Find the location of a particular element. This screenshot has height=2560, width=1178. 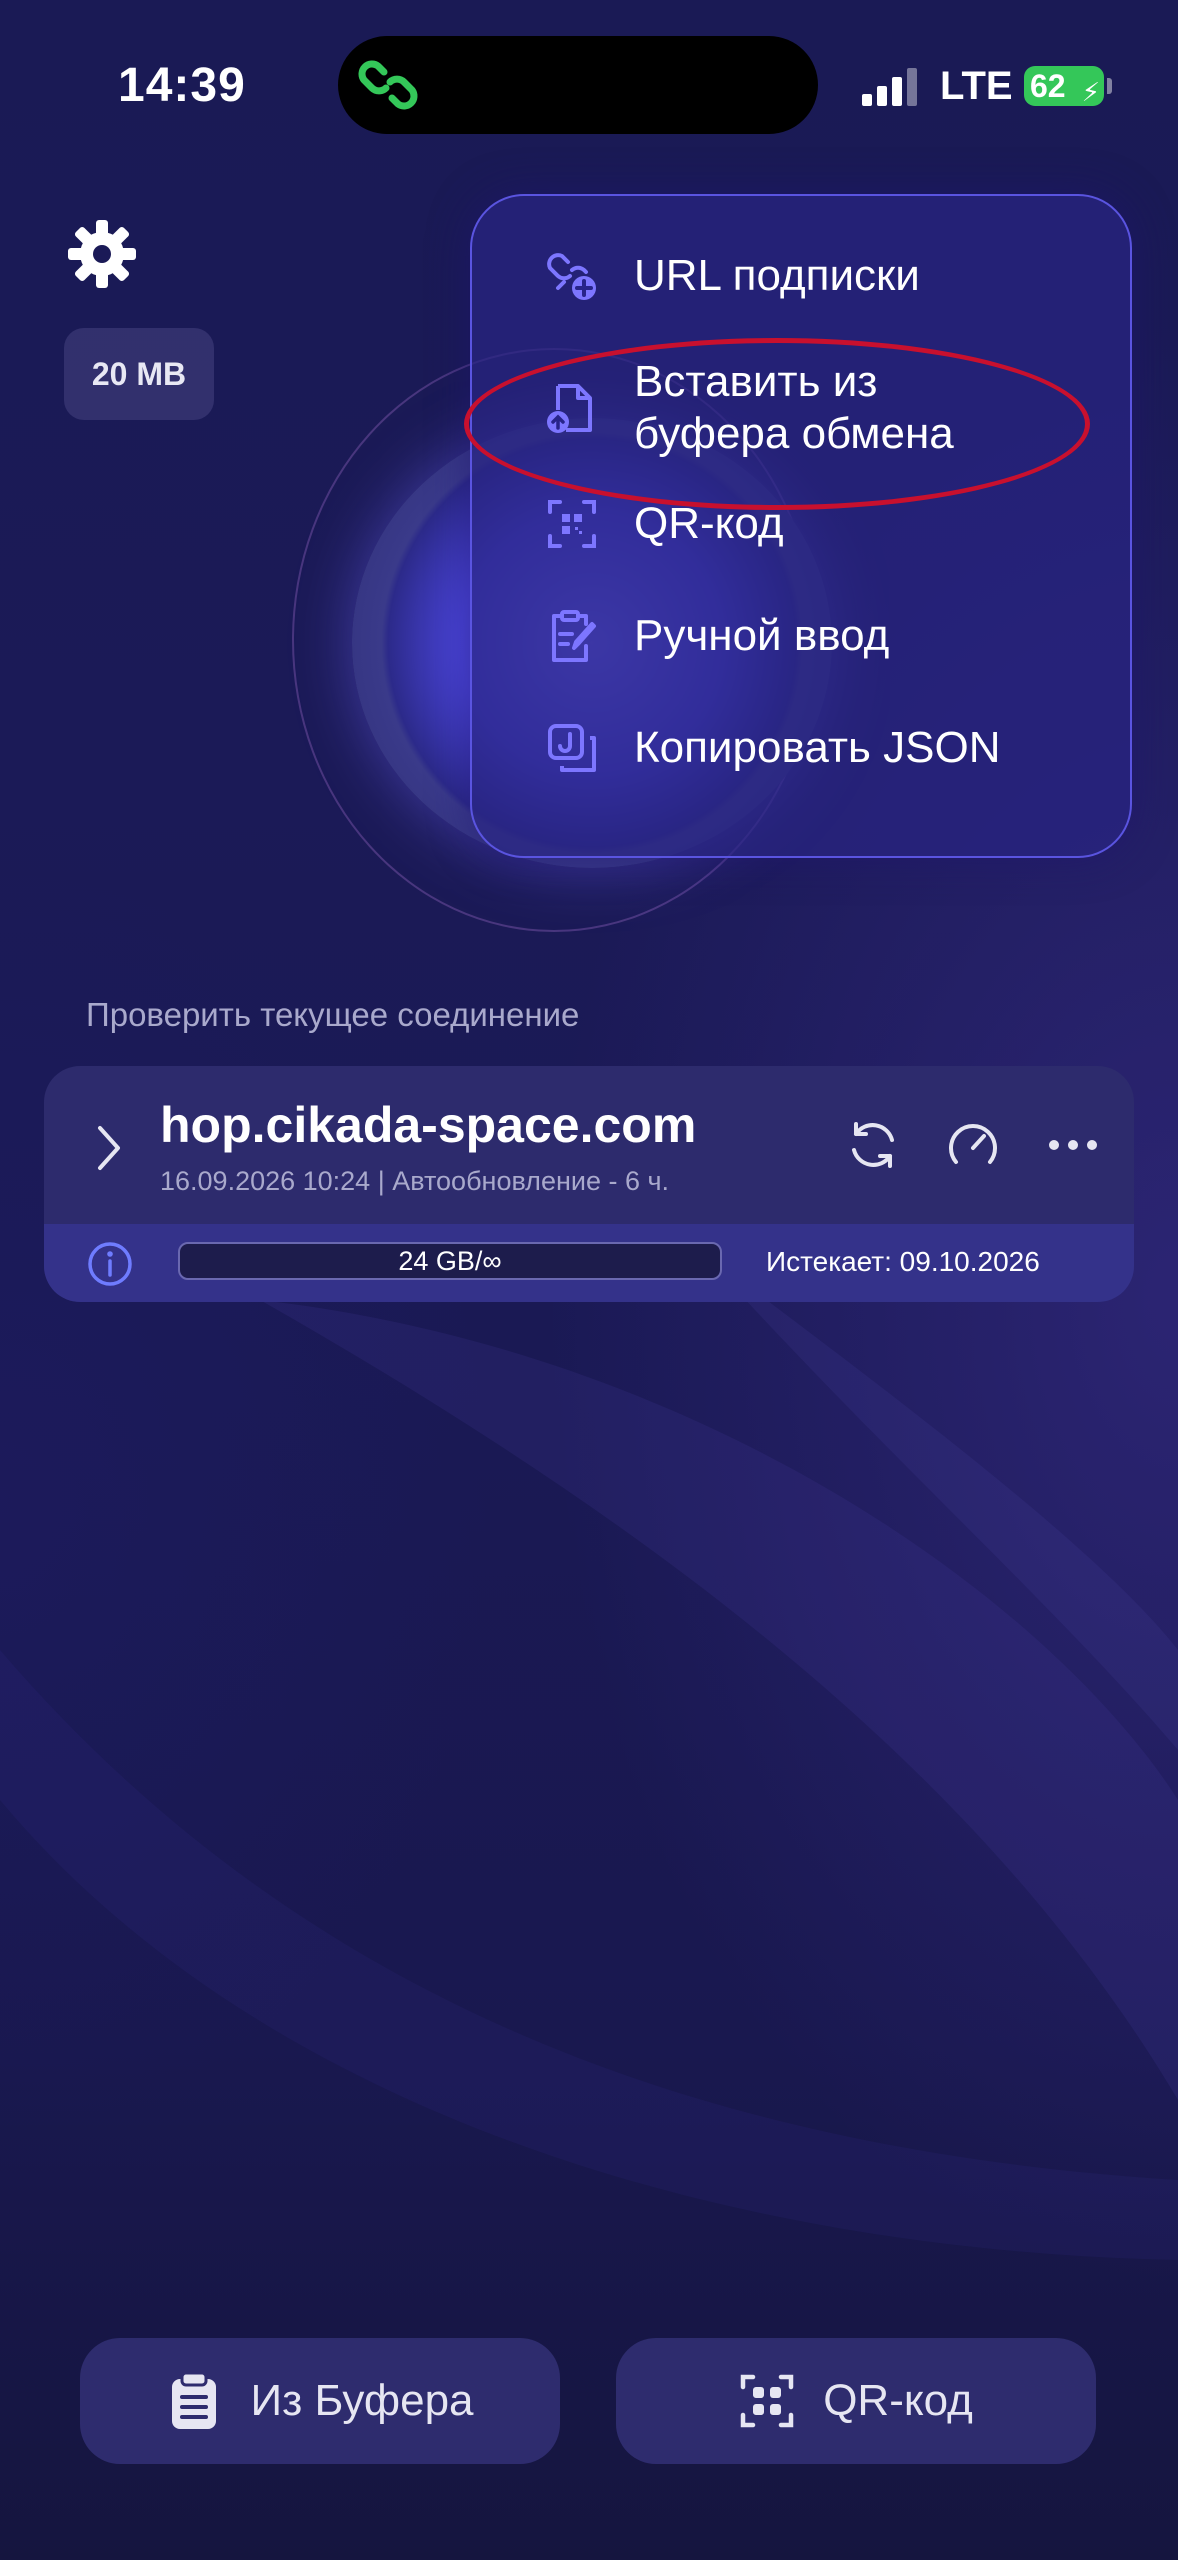

from-clipboard-label: Из Буфера is located at coordinates (362, 2400).